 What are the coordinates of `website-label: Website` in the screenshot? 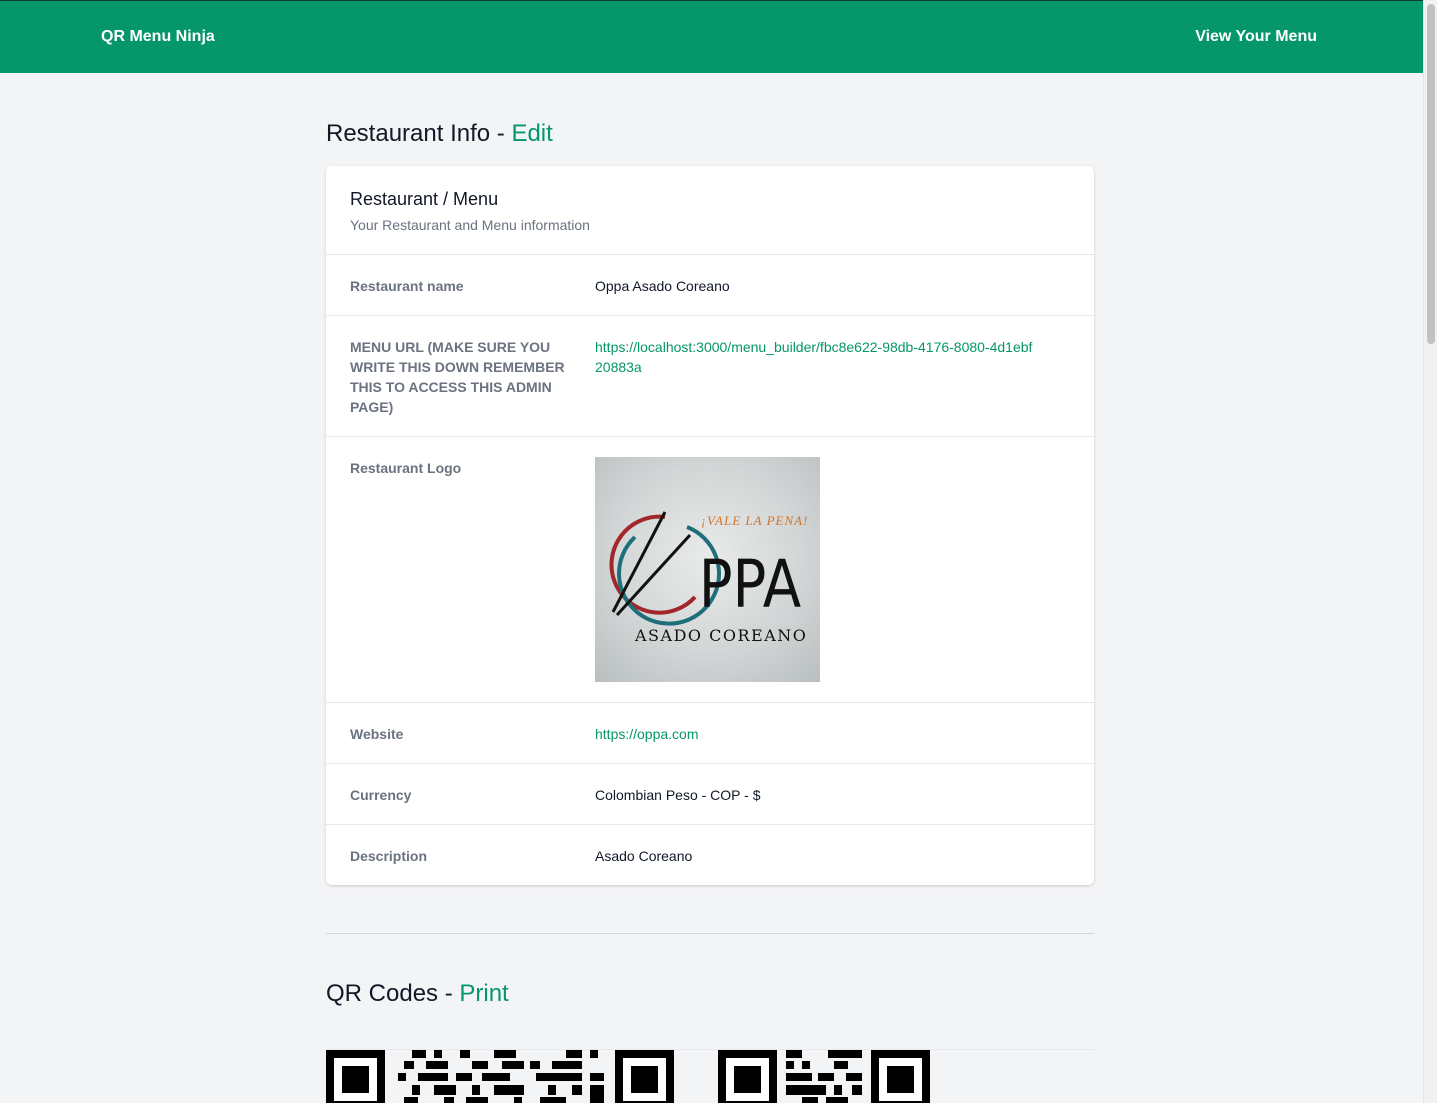 It's located at (377, 734).